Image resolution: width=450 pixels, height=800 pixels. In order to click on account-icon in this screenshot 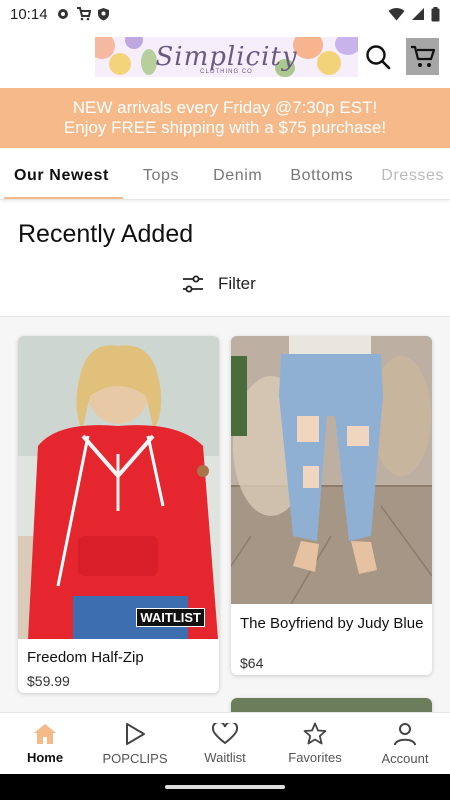, I will do `click(405, 733)`.